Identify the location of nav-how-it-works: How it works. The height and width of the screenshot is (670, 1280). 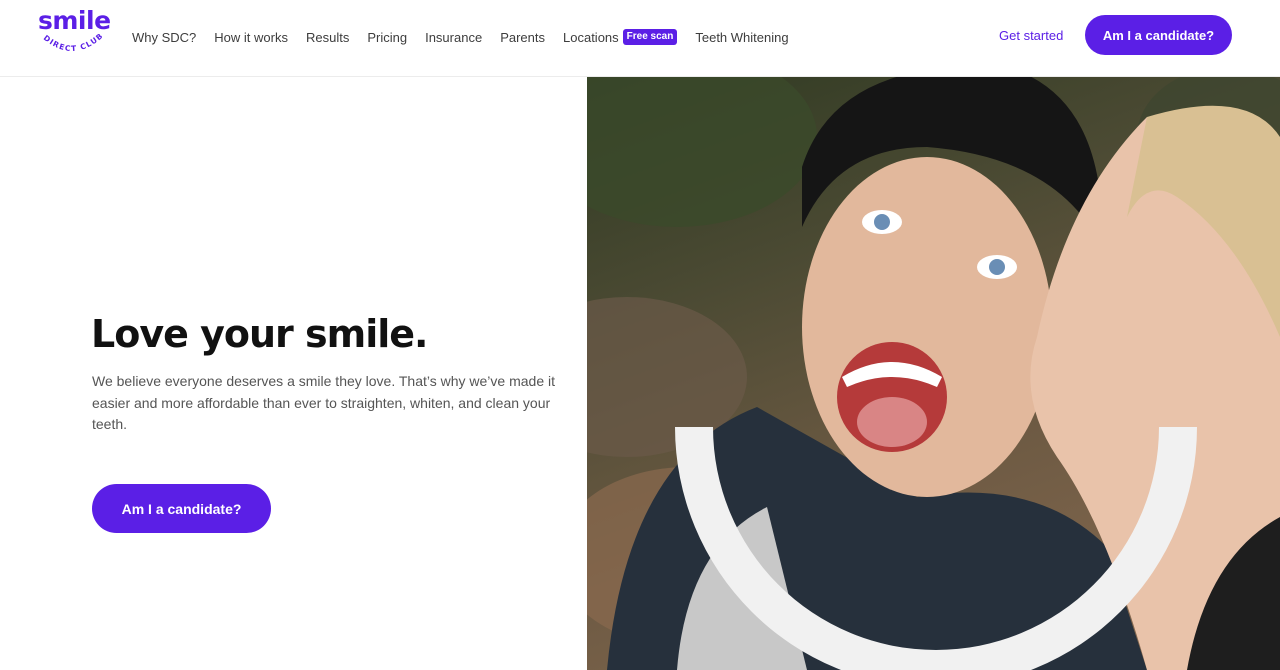
(251, 37).